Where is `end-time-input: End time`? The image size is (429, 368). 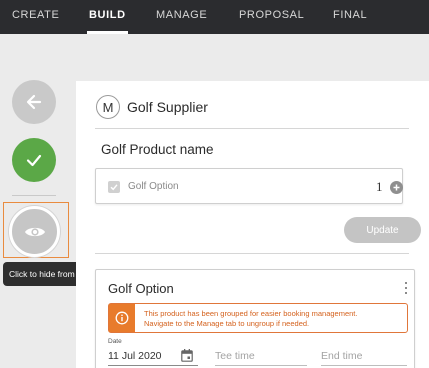
end-time-input: End time is located at coordinates (341, 356).